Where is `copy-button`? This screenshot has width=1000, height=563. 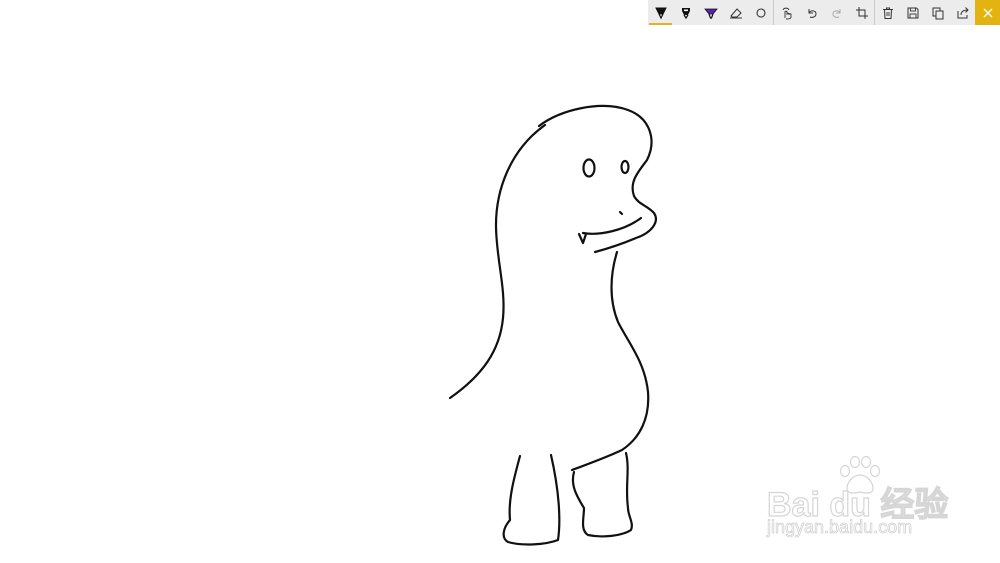
copy-button is located at coordinates (937, 12).